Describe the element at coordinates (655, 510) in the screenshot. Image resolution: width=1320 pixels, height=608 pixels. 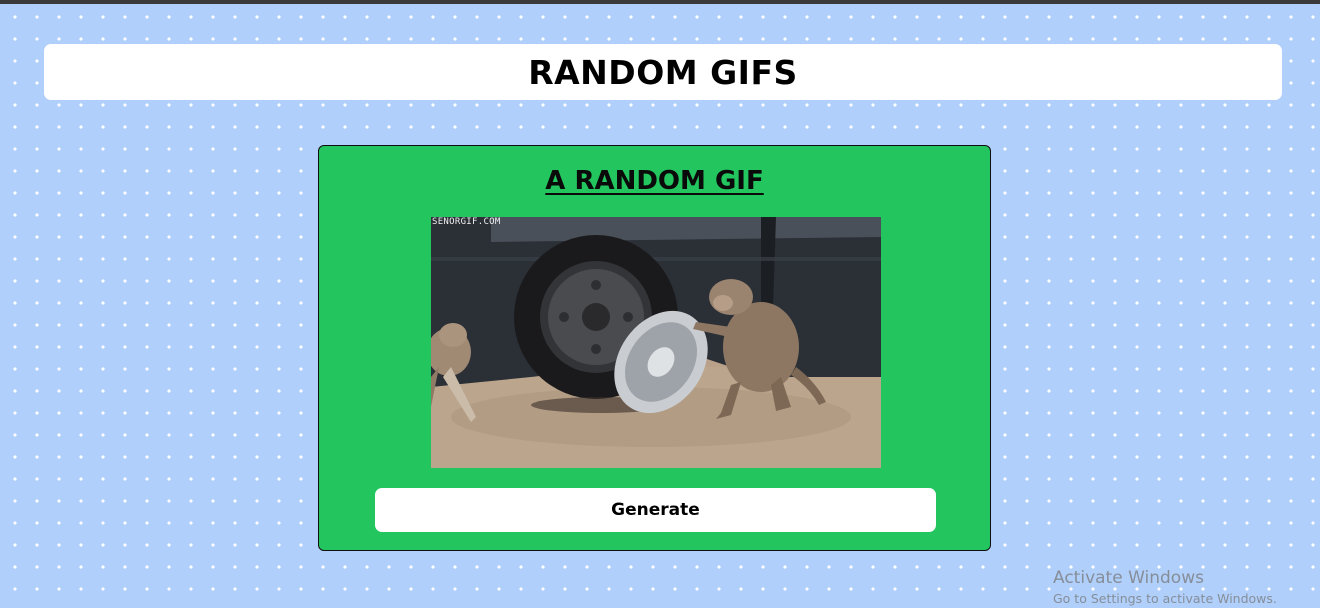
I see `generate-button: Generate` at that location.